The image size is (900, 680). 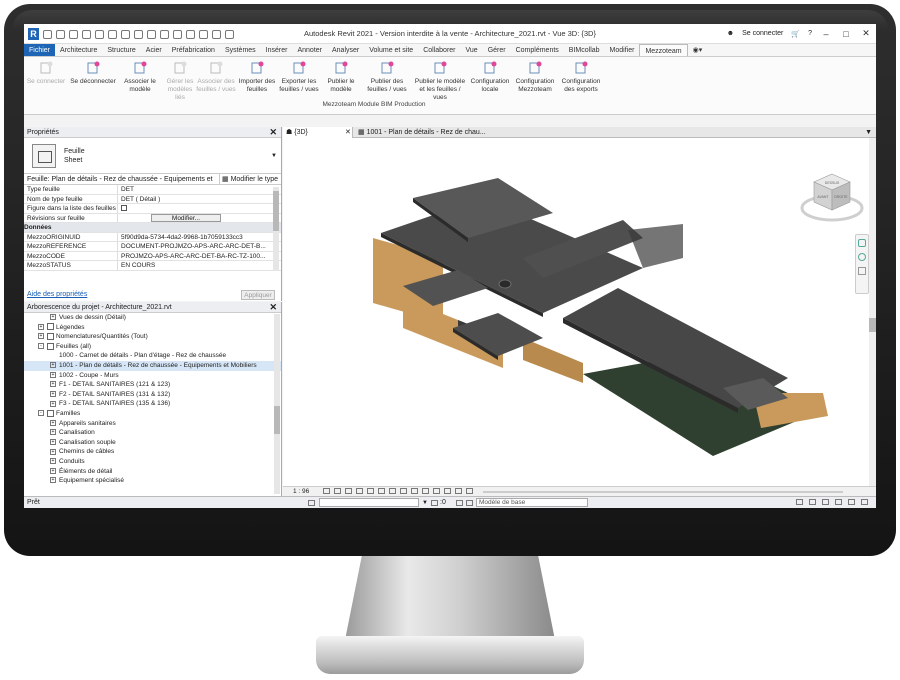 I want to click on tab-syst-mes: Systèmes, so click(x=240, y=50).